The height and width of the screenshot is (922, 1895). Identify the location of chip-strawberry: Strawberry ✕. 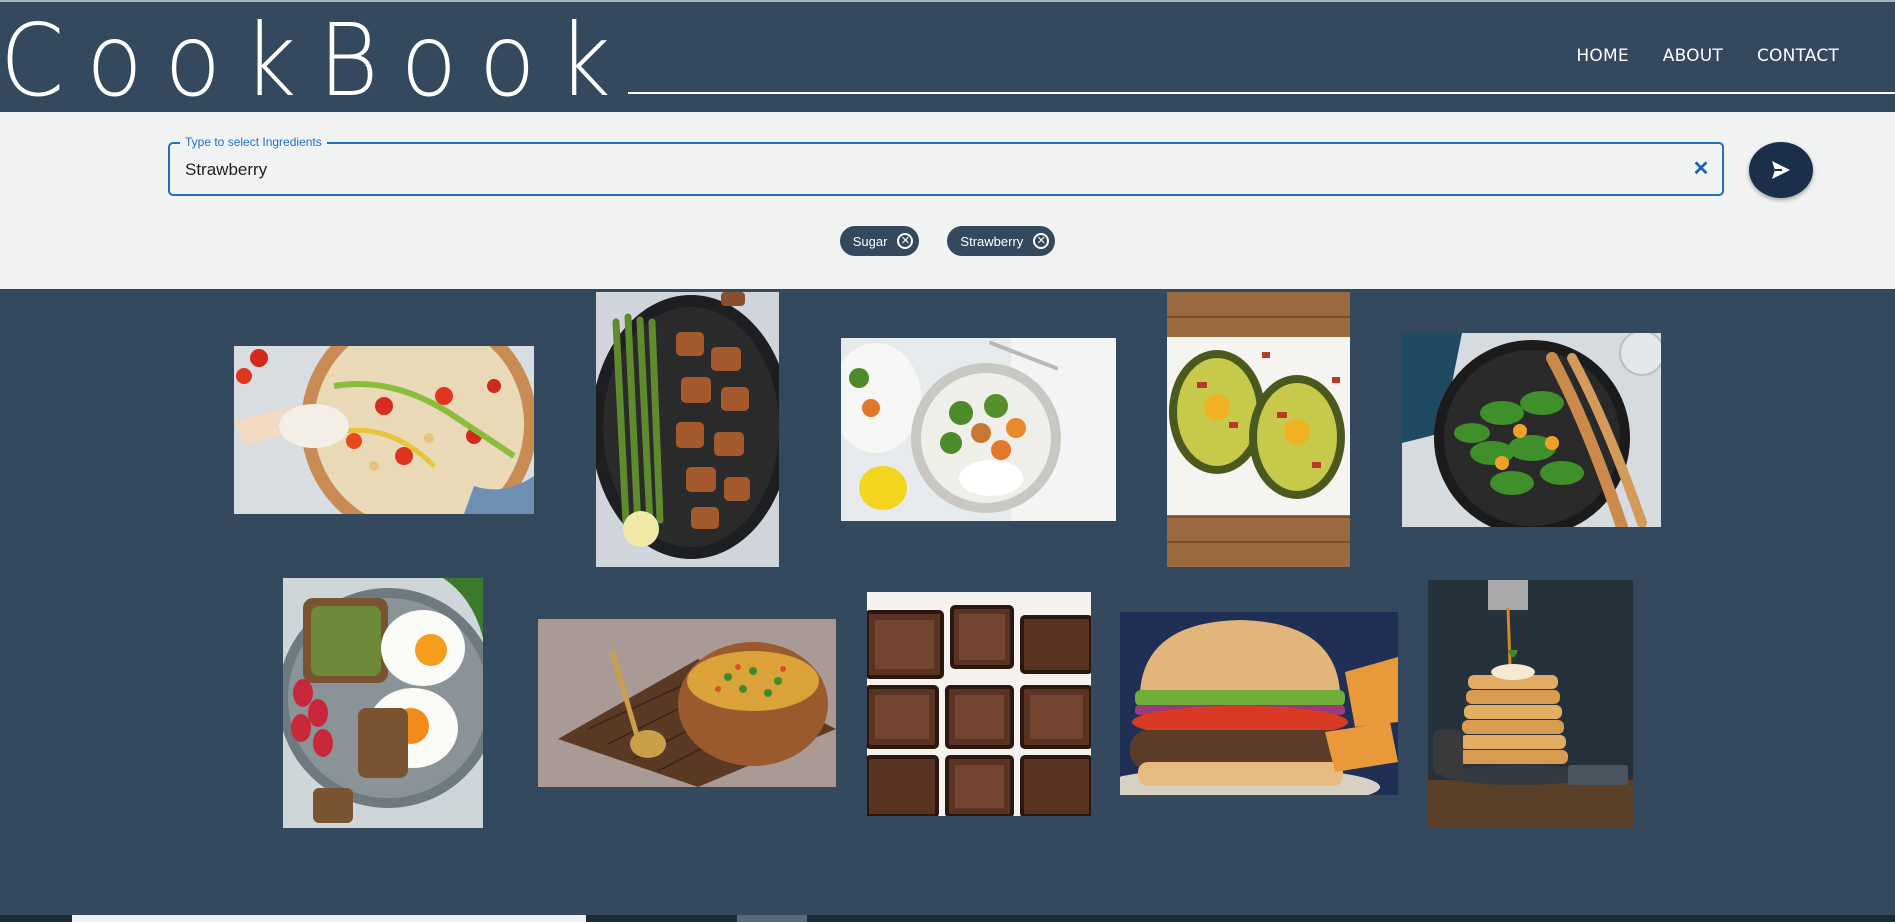
(1001, 241).